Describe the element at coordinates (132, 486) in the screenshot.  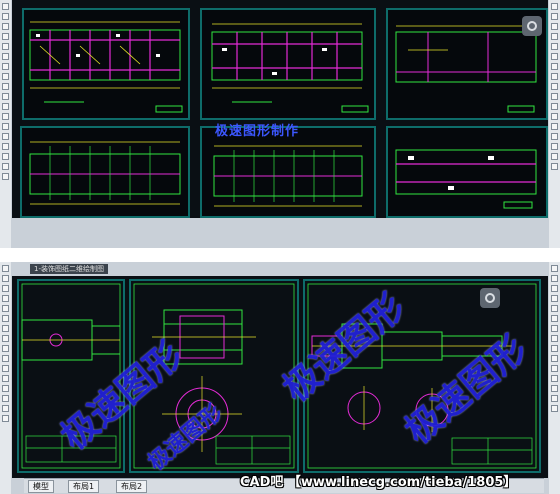
I see `tab-layout-2: 布局2` at that location.